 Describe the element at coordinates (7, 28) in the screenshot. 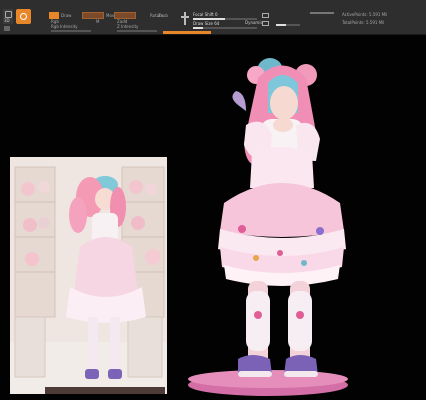

I see `mrgb-icon` at that location.